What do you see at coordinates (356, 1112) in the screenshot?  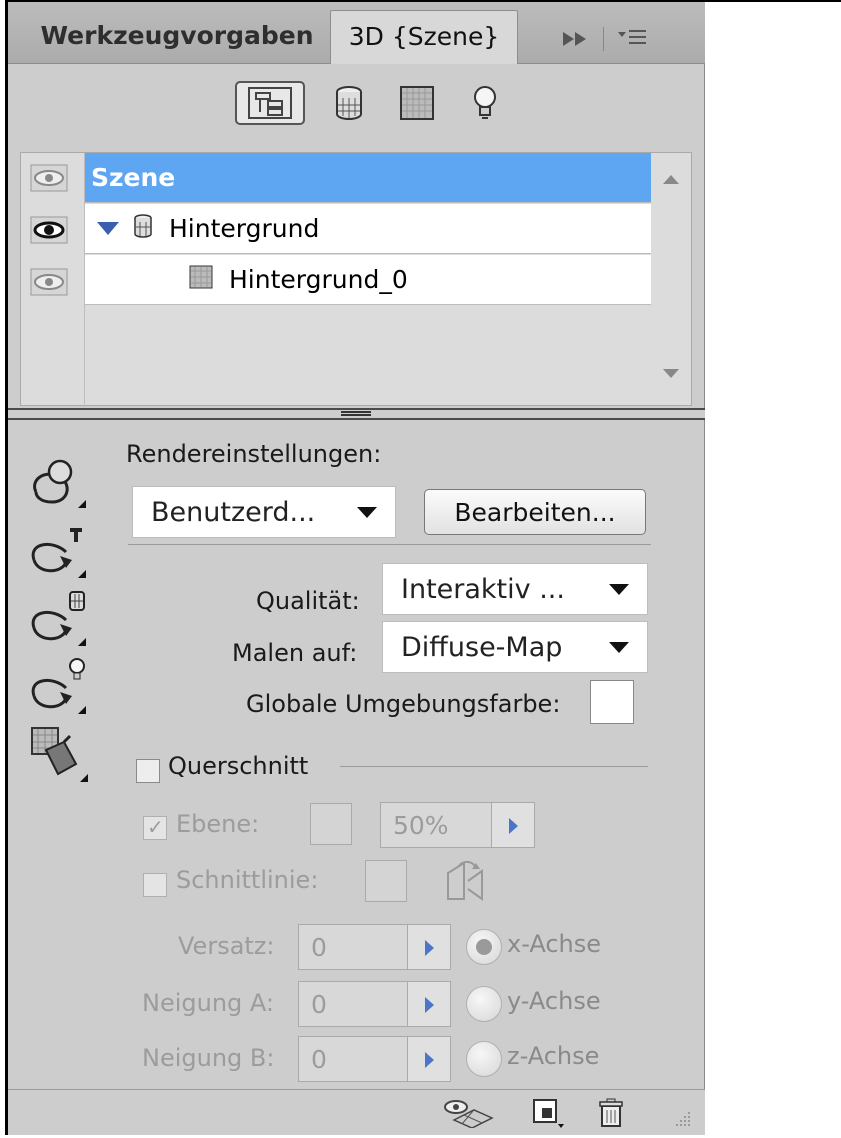 I see `panel-footer` at bounding box center [356, 1112].